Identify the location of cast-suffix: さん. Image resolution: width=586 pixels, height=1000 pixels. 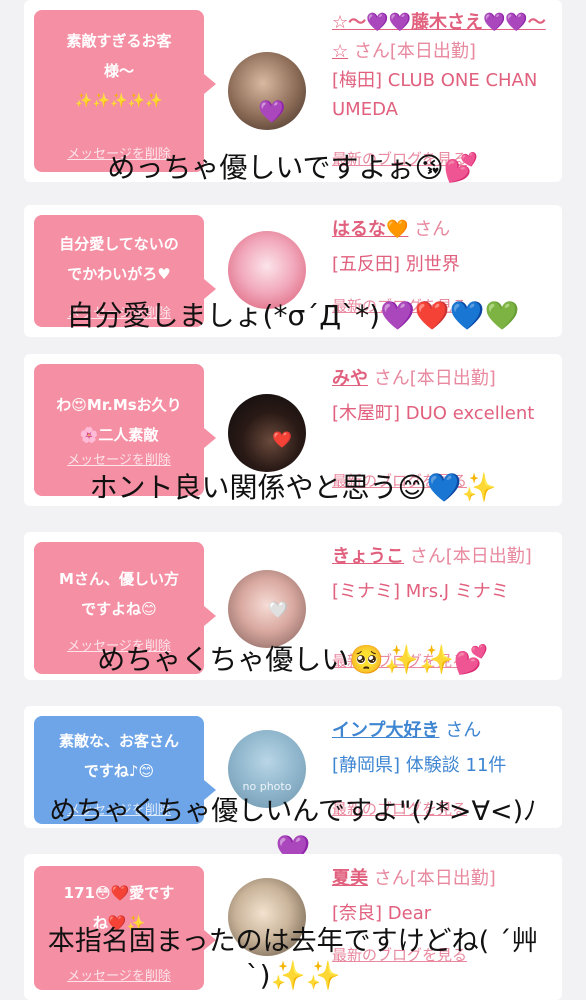
(432, 229).